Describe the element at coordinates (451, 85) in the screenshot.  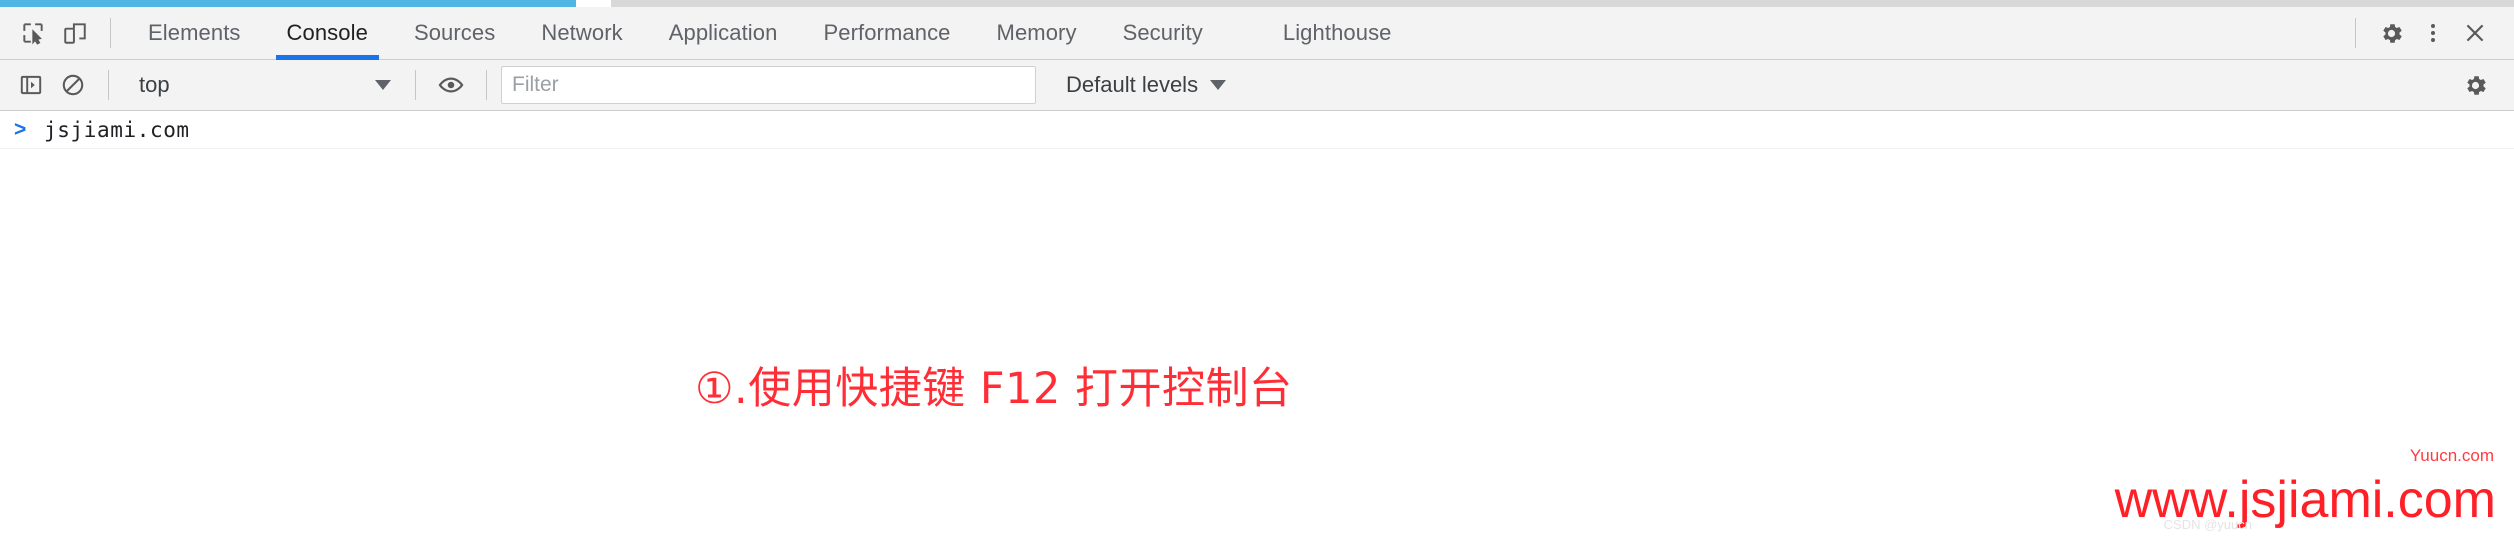
I see `eye-icon` at that location.